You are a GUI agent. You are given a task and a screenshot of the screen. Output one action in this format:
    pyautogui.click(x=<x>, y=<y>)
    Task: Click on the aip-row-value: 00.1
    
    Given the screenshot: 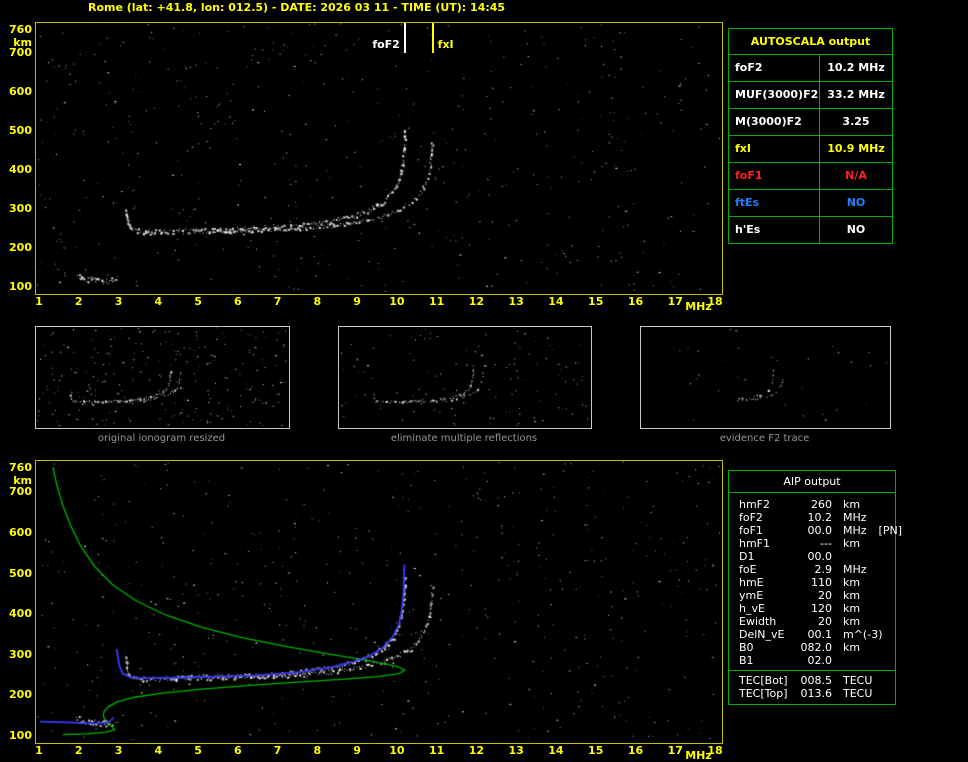 What is the action you would take?
    pyautogui.click(x=820, y=634)
    